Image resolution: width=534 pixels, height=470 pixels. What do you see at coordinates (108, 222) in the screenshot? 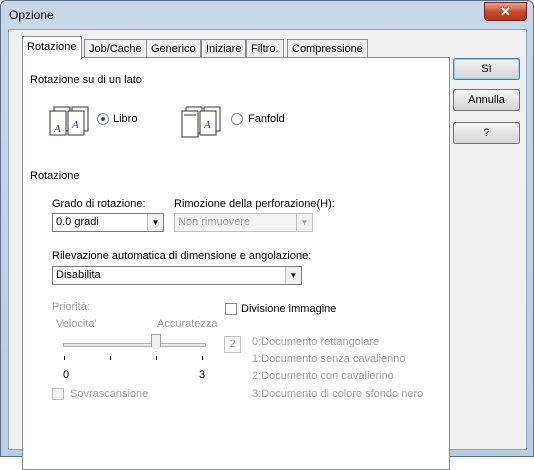
I see `degree-select: 0.0 gradi ▼` at bounding box center [108, 222].